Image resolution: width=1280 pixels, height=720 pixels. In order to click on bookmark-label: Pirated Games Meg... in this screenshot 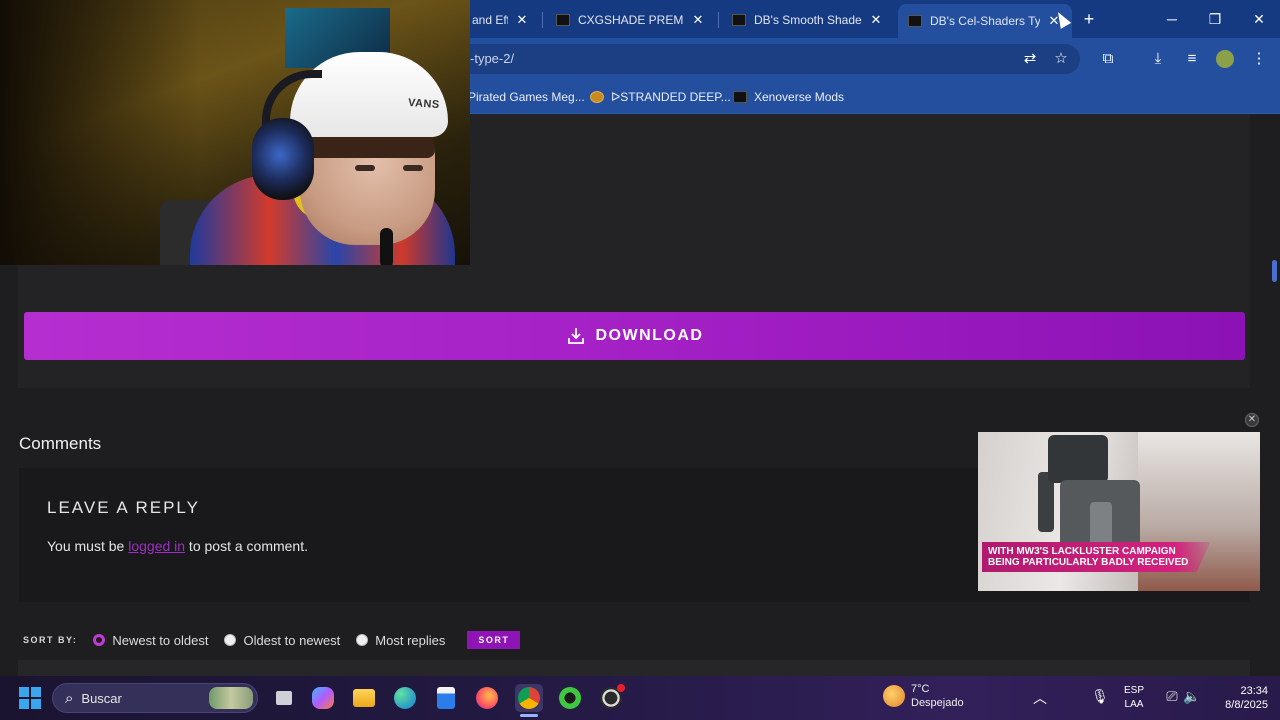, I will do `click(526, 97)`.